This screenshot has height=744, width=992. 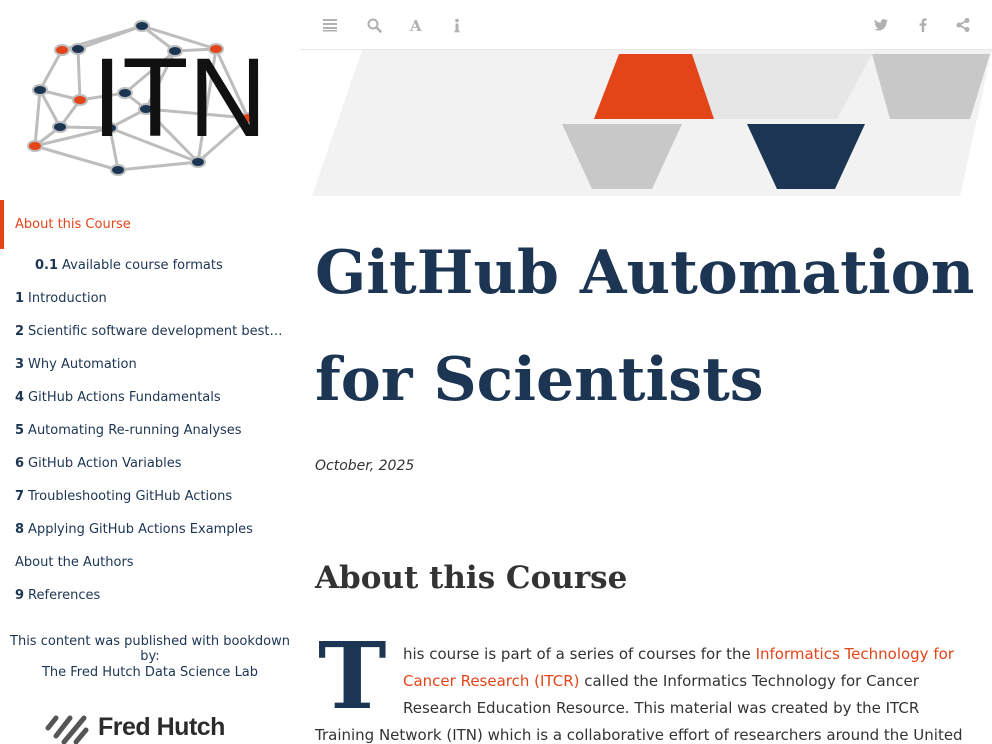 What do you see at coordinates (491, 681) in the screenshot?
I see `itcr-link-cont: Cancer Research (ITCR)` at bounding box center [491, 681].